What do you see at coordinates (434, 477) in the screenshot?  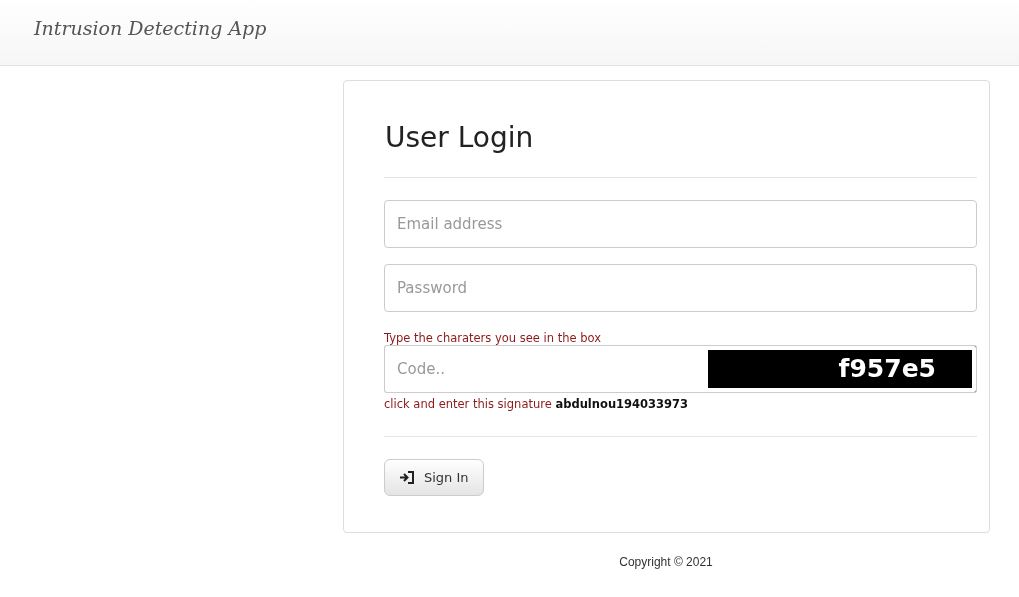 I see `sign-in-button: Sign In` at bounding box center [434, 477].